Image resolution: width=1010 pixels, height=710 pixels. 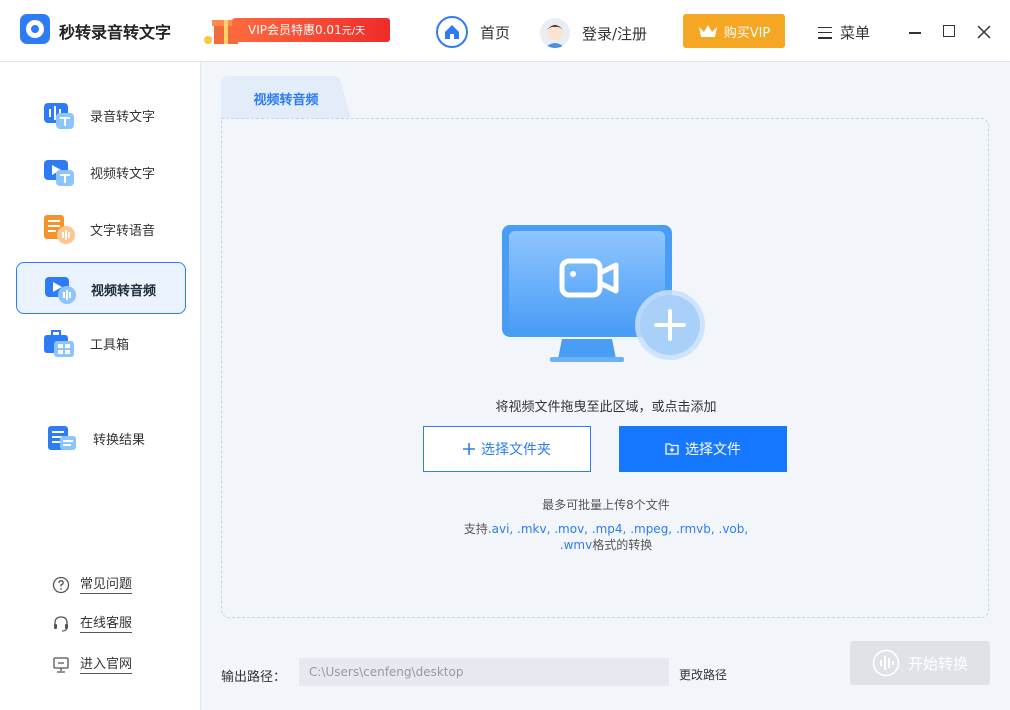 I want to click on title-bar: 秒转录音转文字 VIP会员特惠0.01元/天 首页 登录/注册 购买VIP 菜单, so click(x=505, y=31).